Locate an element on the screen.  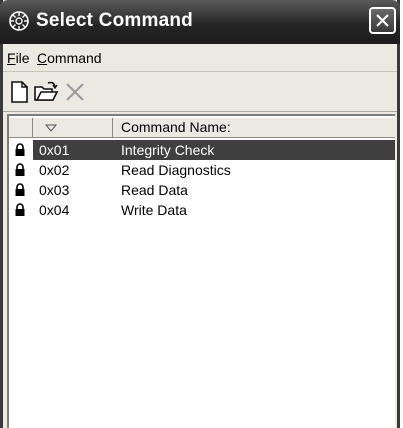
menu-command-label: ommand is located at coordinates (74, 58).